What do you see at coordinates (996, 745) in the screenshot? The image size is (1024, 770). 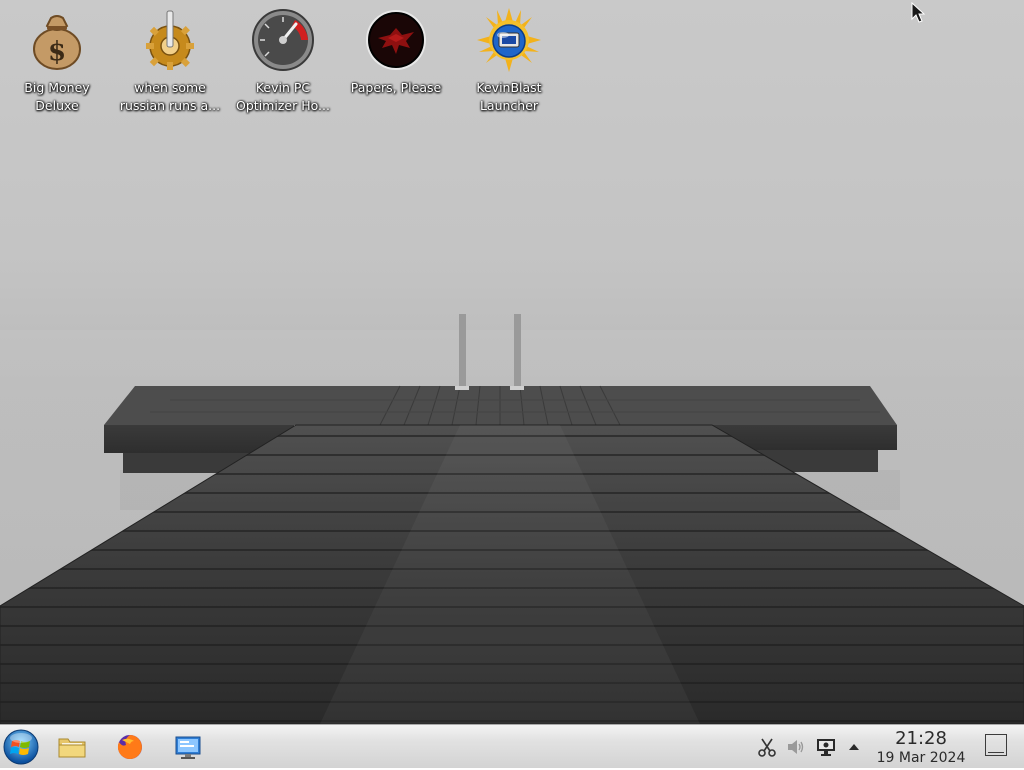 I see `show-desktop-button` at bounding box center [996, 745].